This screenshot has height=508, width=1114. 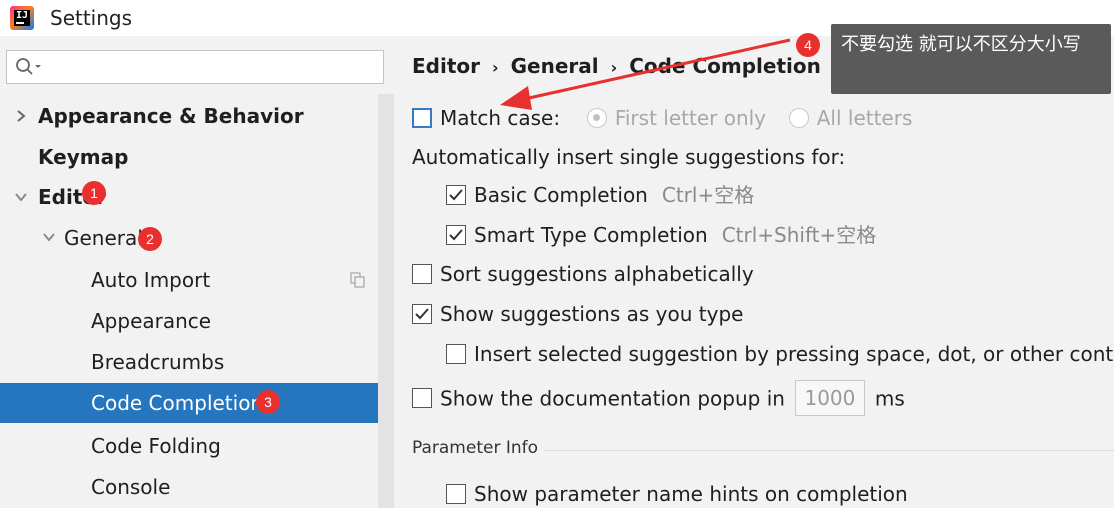 I want to click on doc-popup-label: Show the documentation popup in, so click(x=612, y=398).